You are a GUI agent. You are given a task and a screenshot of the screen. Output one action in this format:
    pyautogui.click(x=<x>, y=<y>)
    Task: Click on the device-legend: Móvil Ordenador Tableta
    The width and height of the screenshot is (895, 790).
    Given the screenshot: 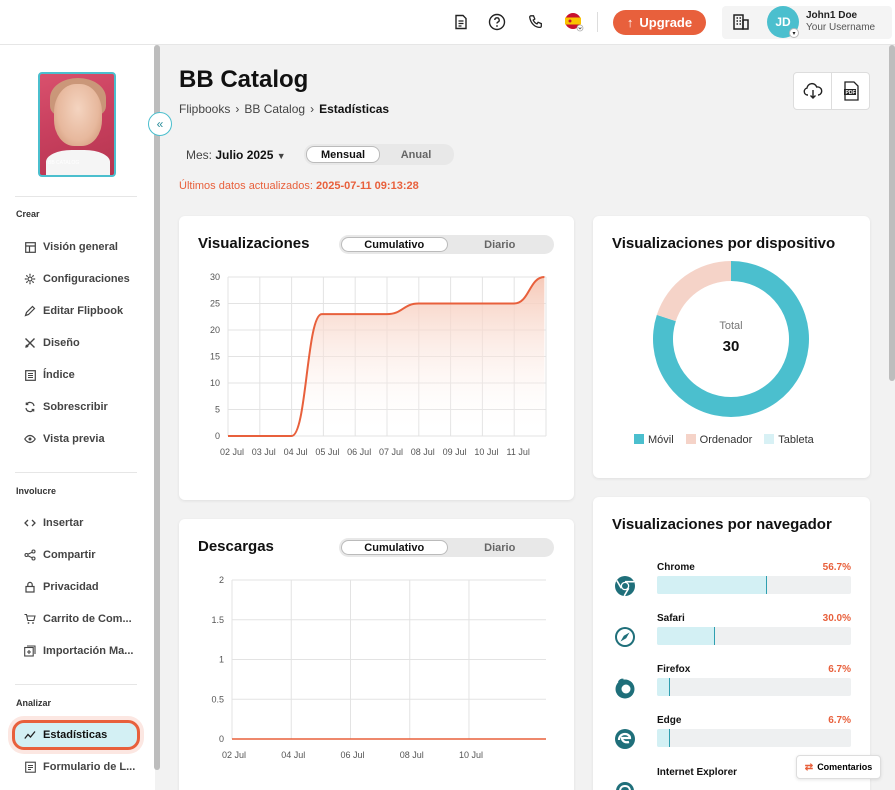 What is the action you would take?
    pyautogui.click(x=724, y=440)
    